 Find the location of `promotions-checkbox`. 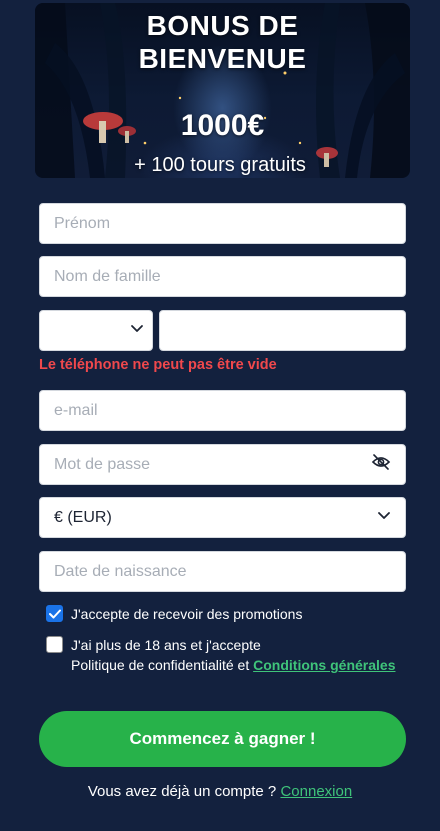

promotions-checkbox is located at coordinates (54, 613).